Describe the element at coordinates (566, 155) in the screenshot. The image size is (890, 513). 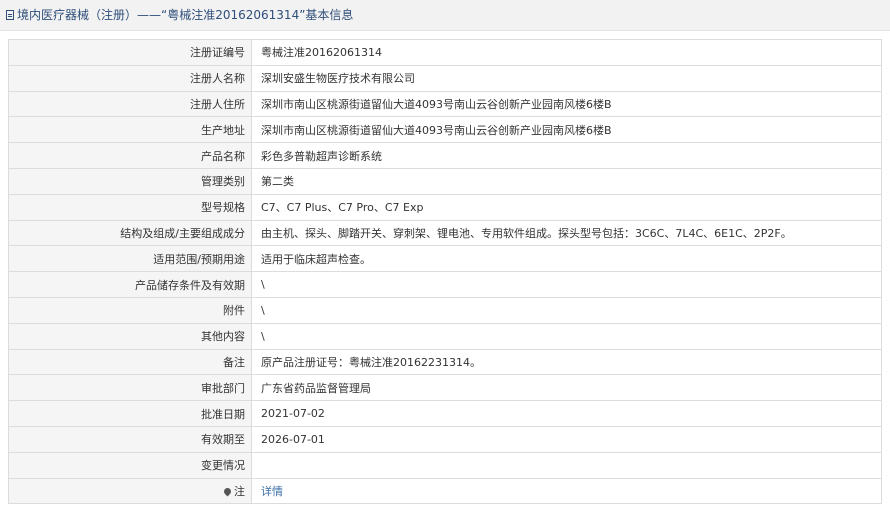
I see `field-value: 彩色多普勒超声诊断系统` at that location.